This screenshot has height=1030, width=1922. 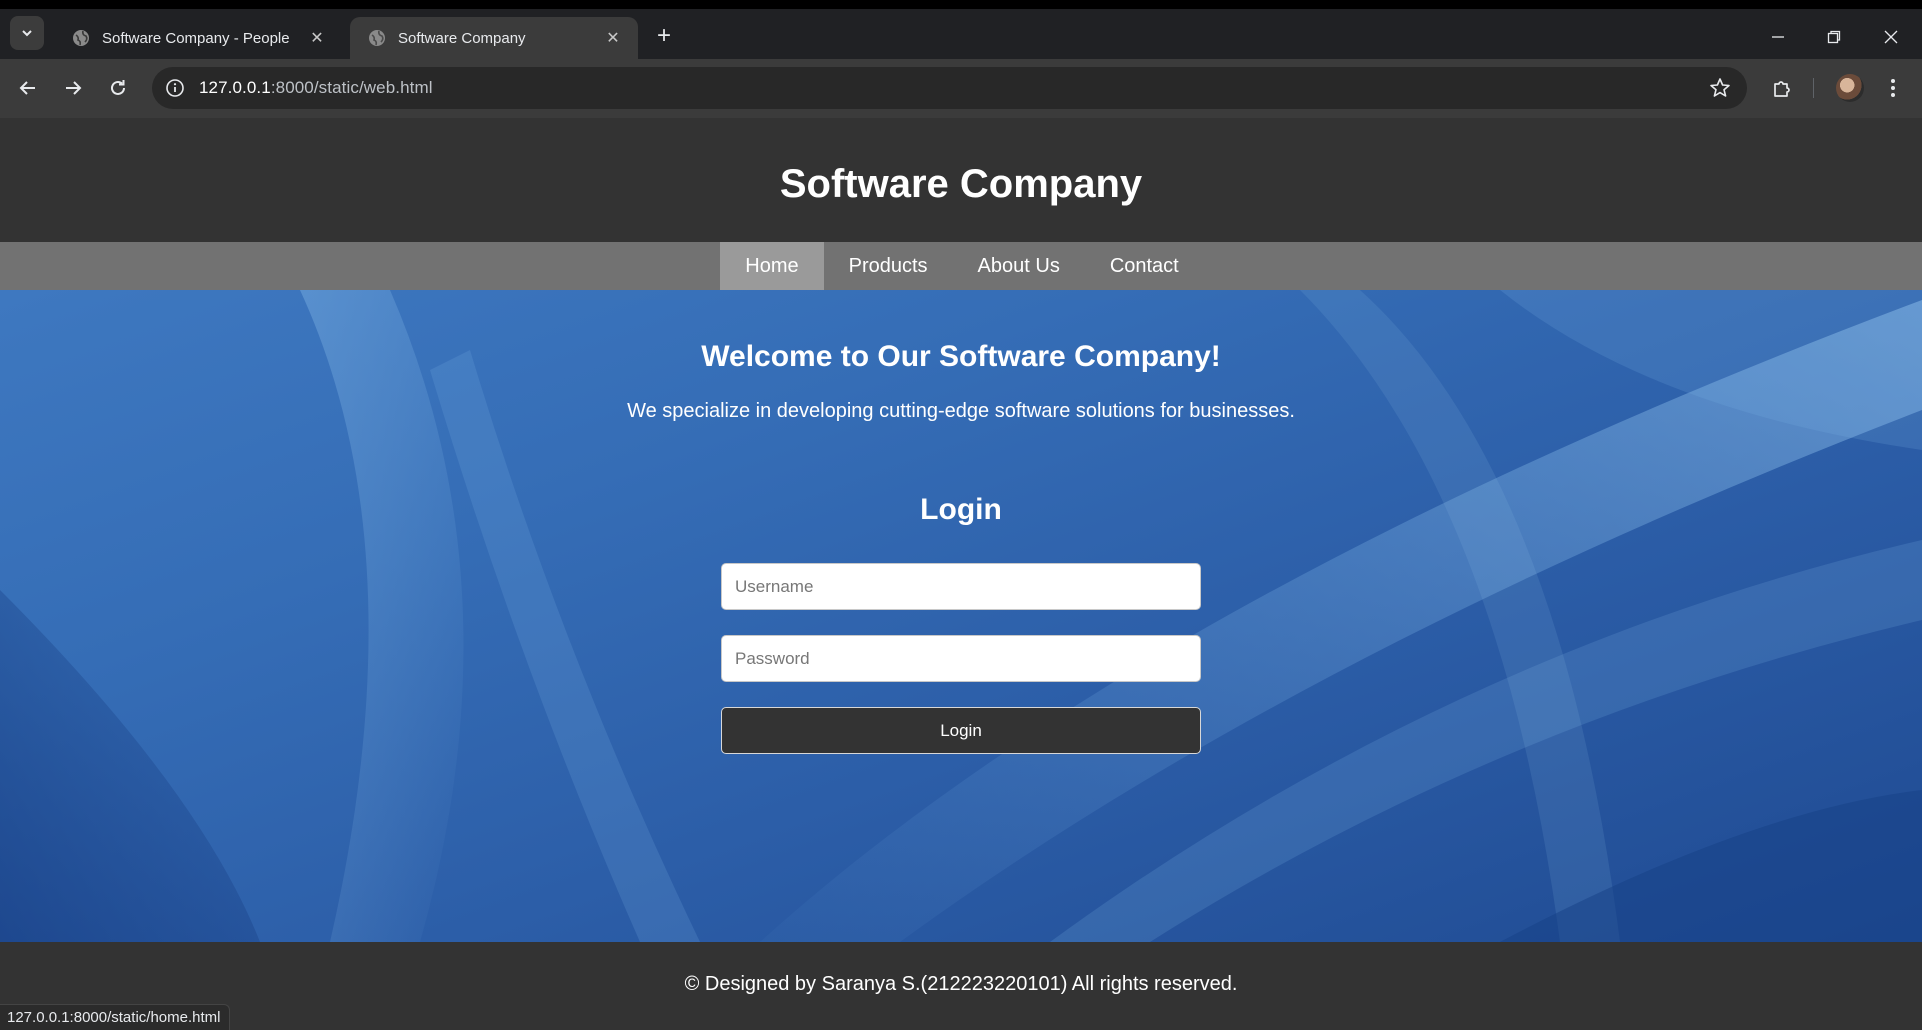 I want to click on nav-about-us: About Us, so click(x=1019, y=266).